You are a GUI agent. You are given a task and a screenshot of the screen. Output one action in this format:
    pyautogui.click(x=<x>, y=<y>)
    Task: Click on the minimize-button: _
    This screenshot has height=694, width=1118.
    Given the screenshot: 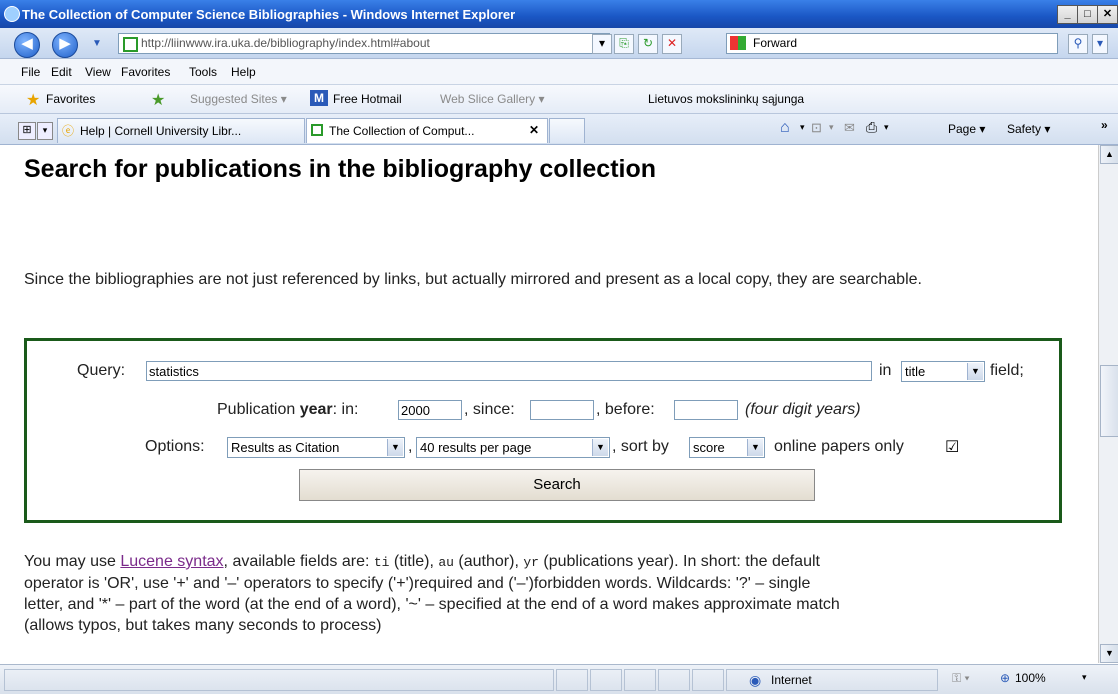 What is the action you would take?
    pyautogui.click(x=1067, y=14)
    